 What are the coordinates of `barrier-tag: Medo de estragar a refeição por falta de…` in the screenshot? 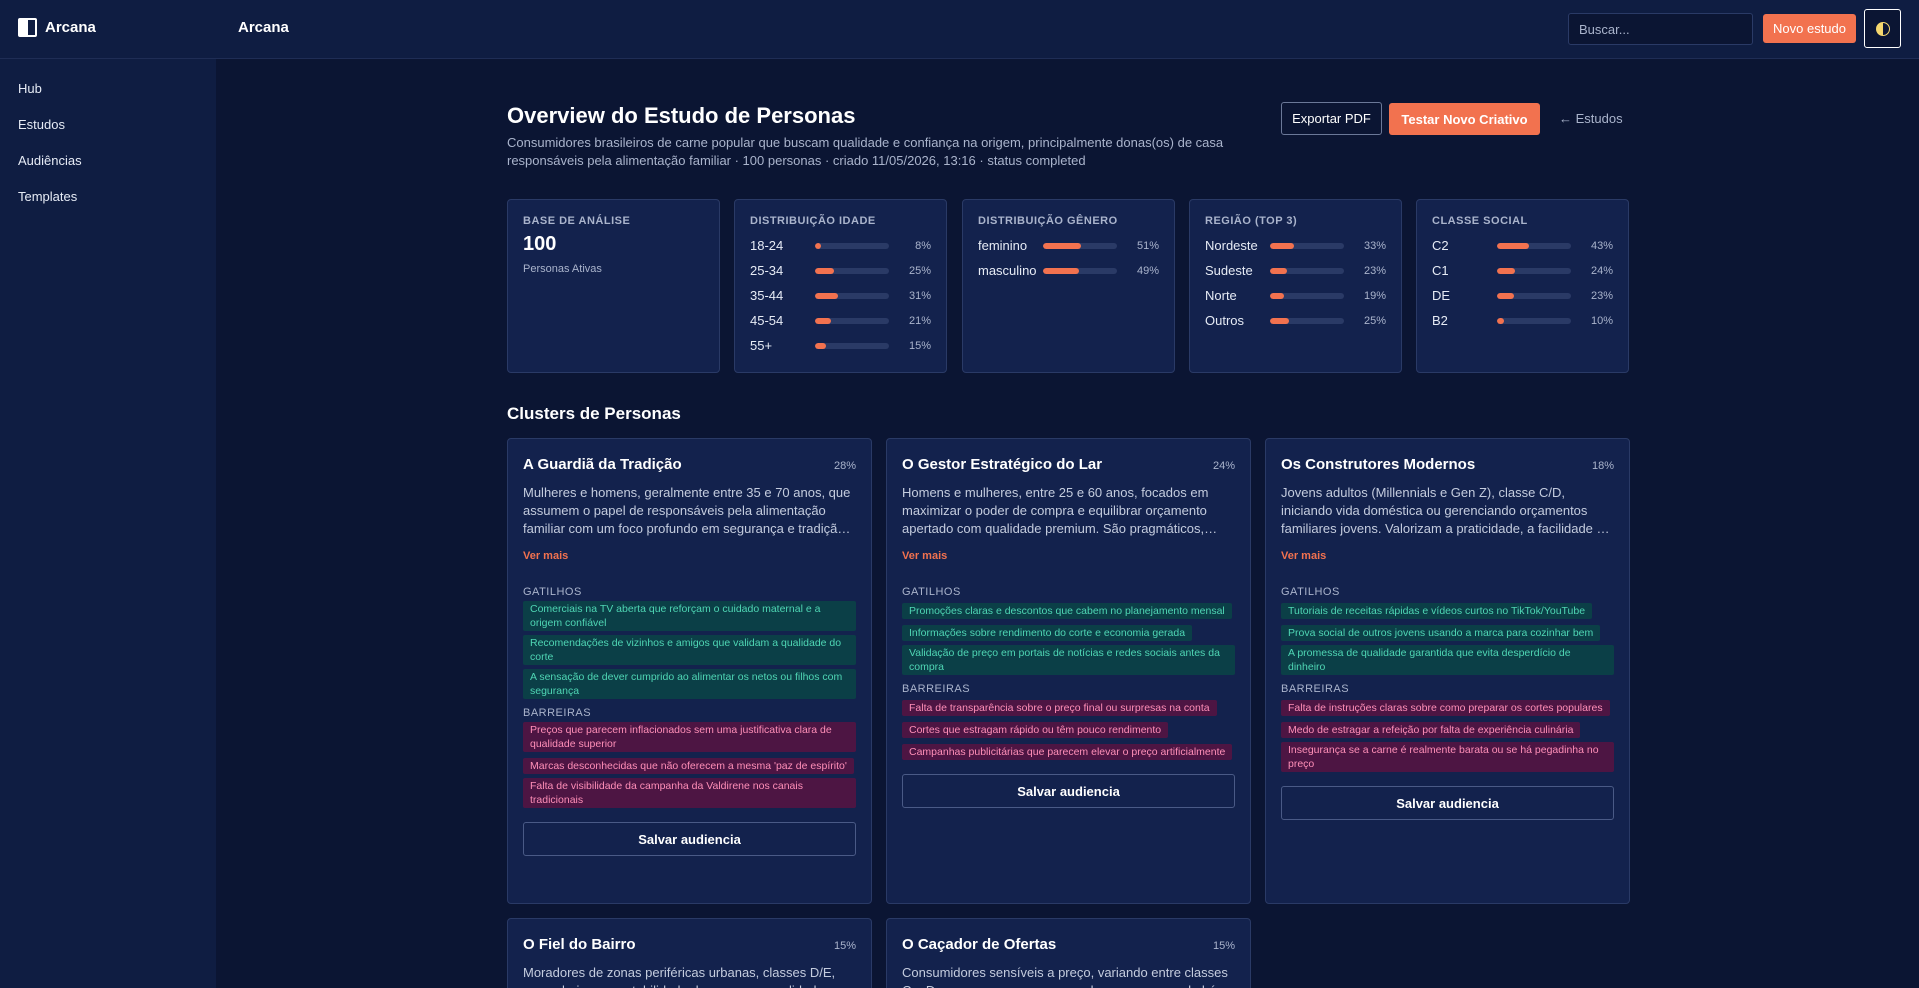 It's located at (1431, 730).